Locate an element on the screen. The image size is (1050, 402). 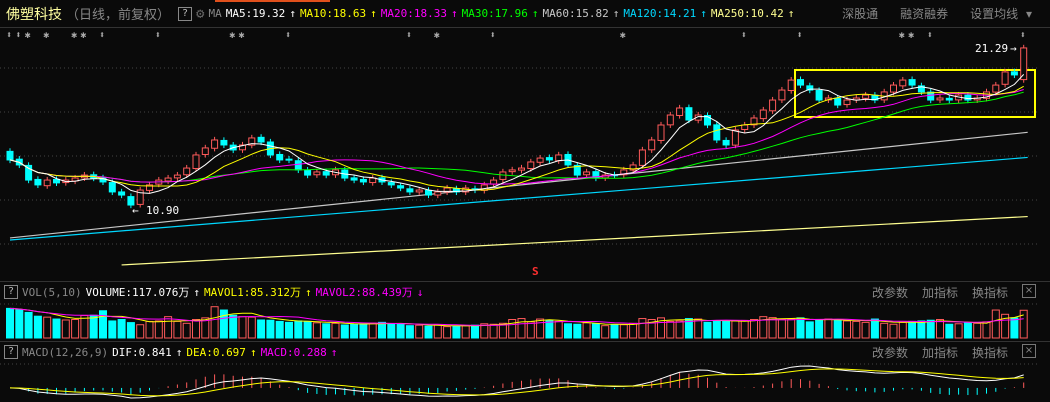
ma-legend-item: MA60:15.82 is located at coordinates (575, 13).